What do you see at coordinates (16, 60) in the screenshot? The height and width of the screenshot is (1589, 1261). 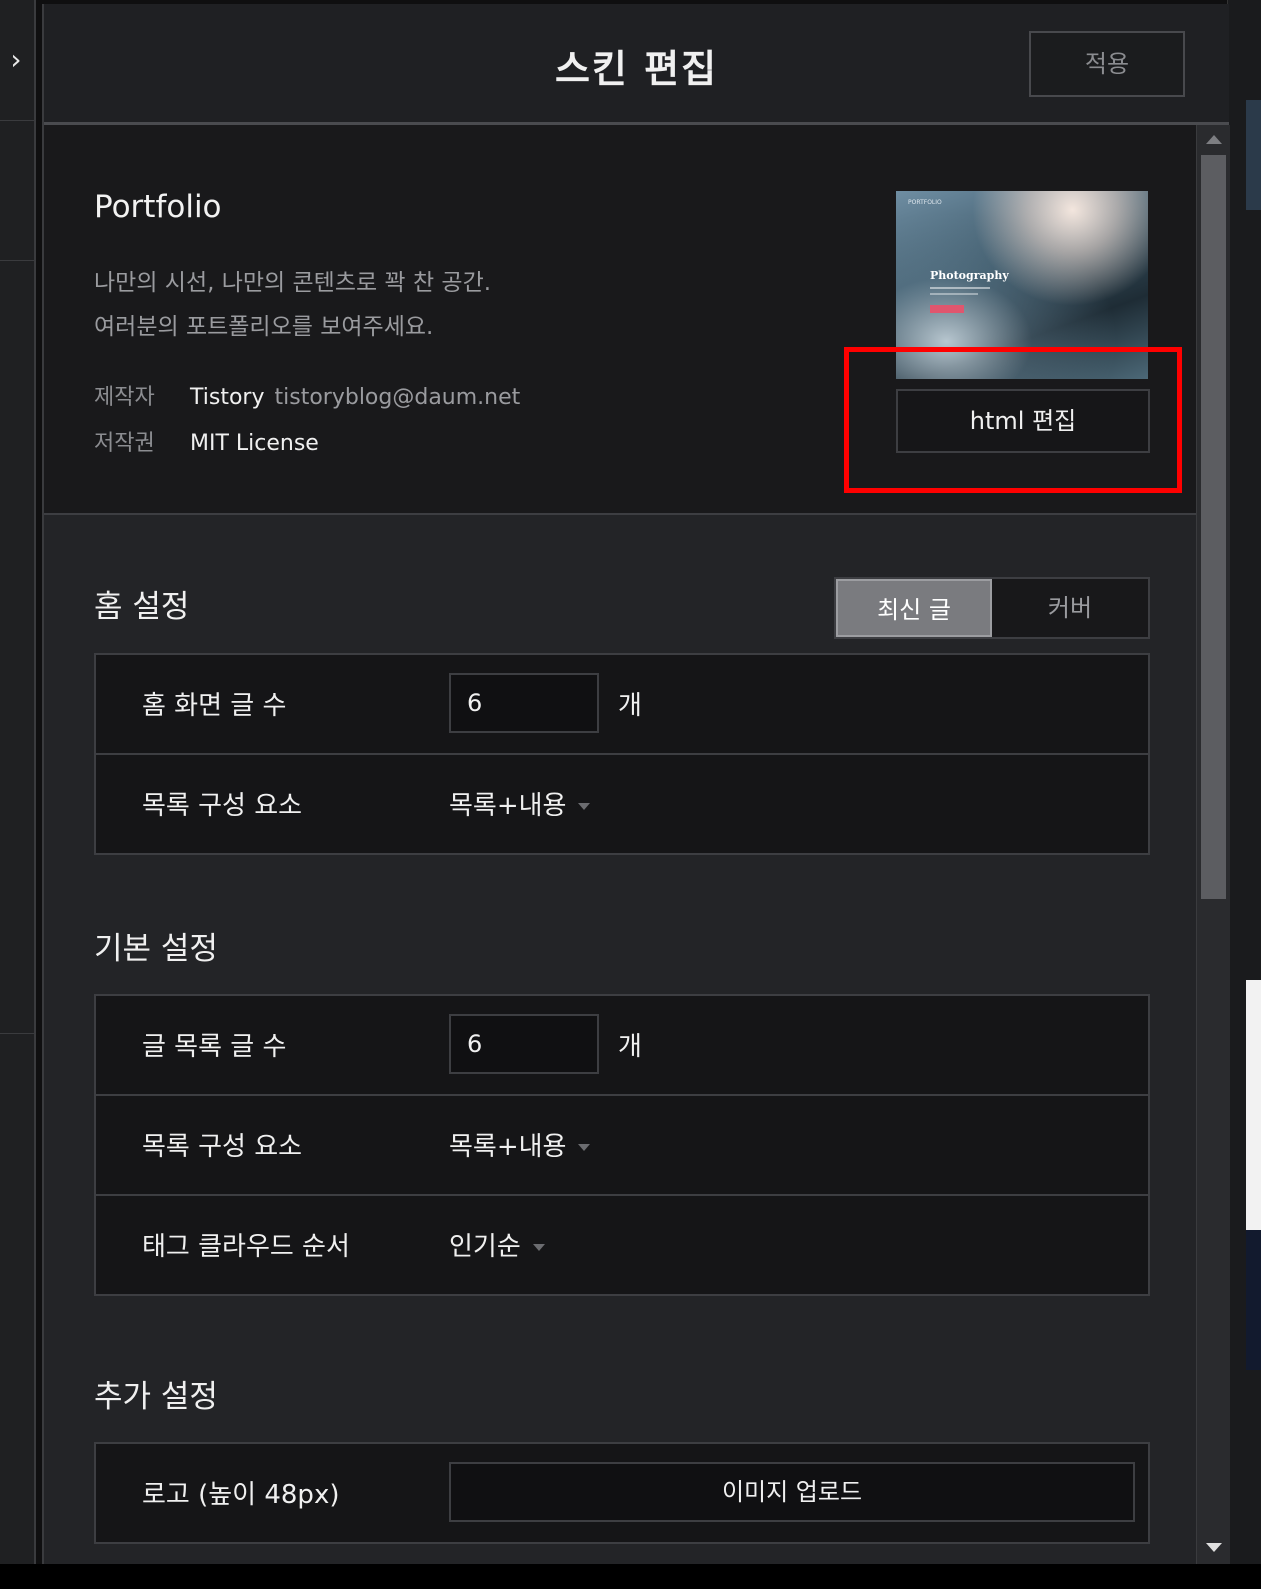 I see `chevron-right-icon: ›` at bounding box center [16, 60].